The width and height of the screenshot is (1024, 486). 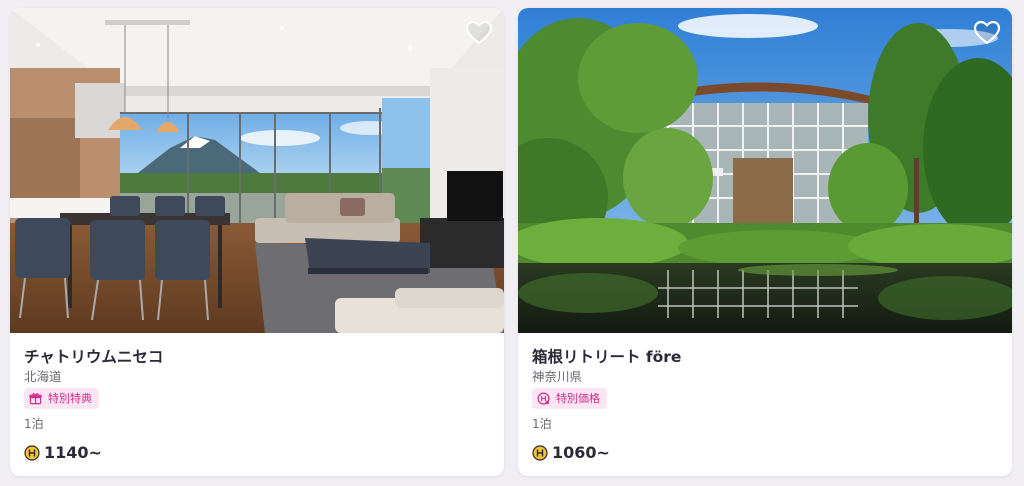 What do you see at coordinates (557, 376) in the screenshot?
I see `listing-region: 神奈川県` at bounding box center [557, 376].